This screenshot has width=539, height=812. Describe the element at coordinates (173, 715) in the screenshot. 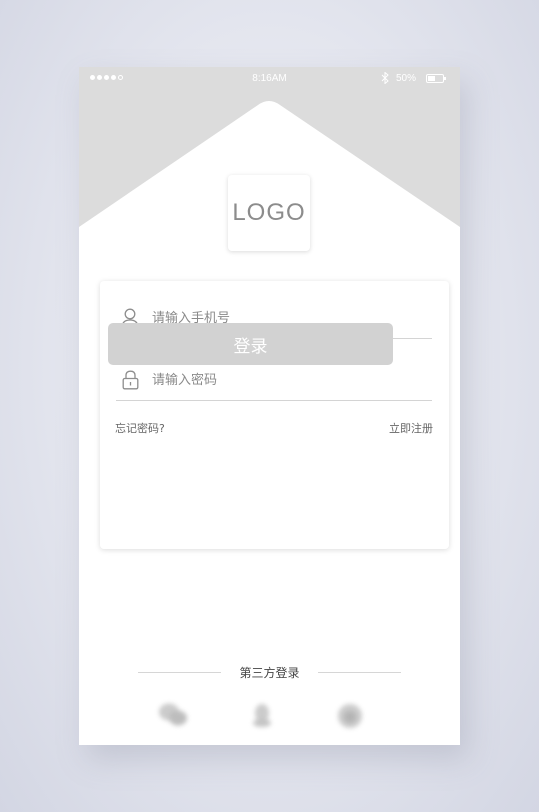

I see `wechat-icon` at that location.